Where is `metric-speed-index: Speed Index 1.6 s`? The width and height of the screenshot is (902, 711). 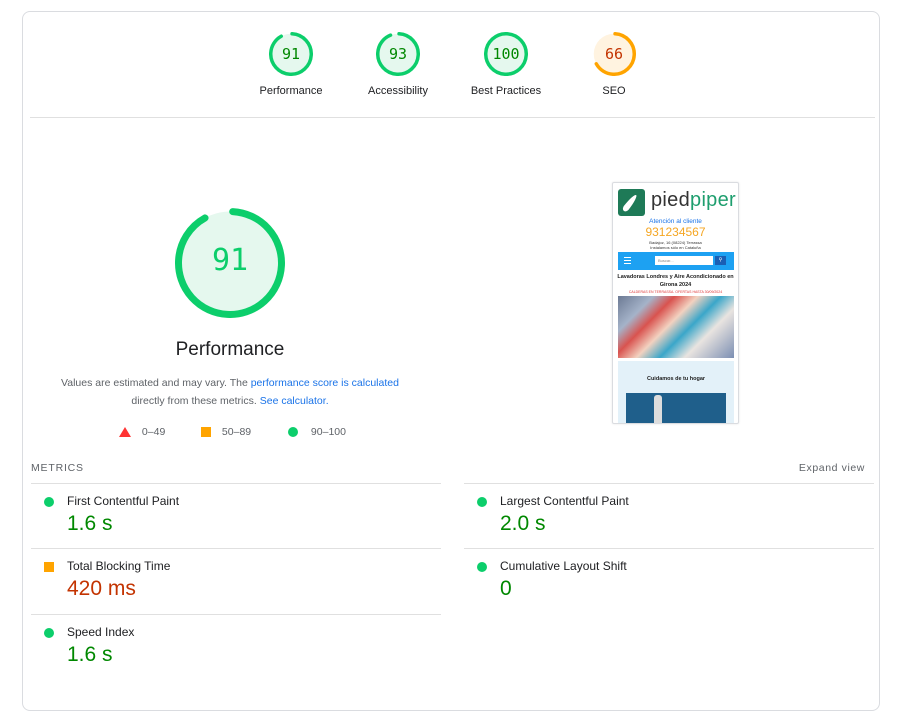
metric-speed-index: Speed Index 1.6 s is located at coordinates (236, 647).